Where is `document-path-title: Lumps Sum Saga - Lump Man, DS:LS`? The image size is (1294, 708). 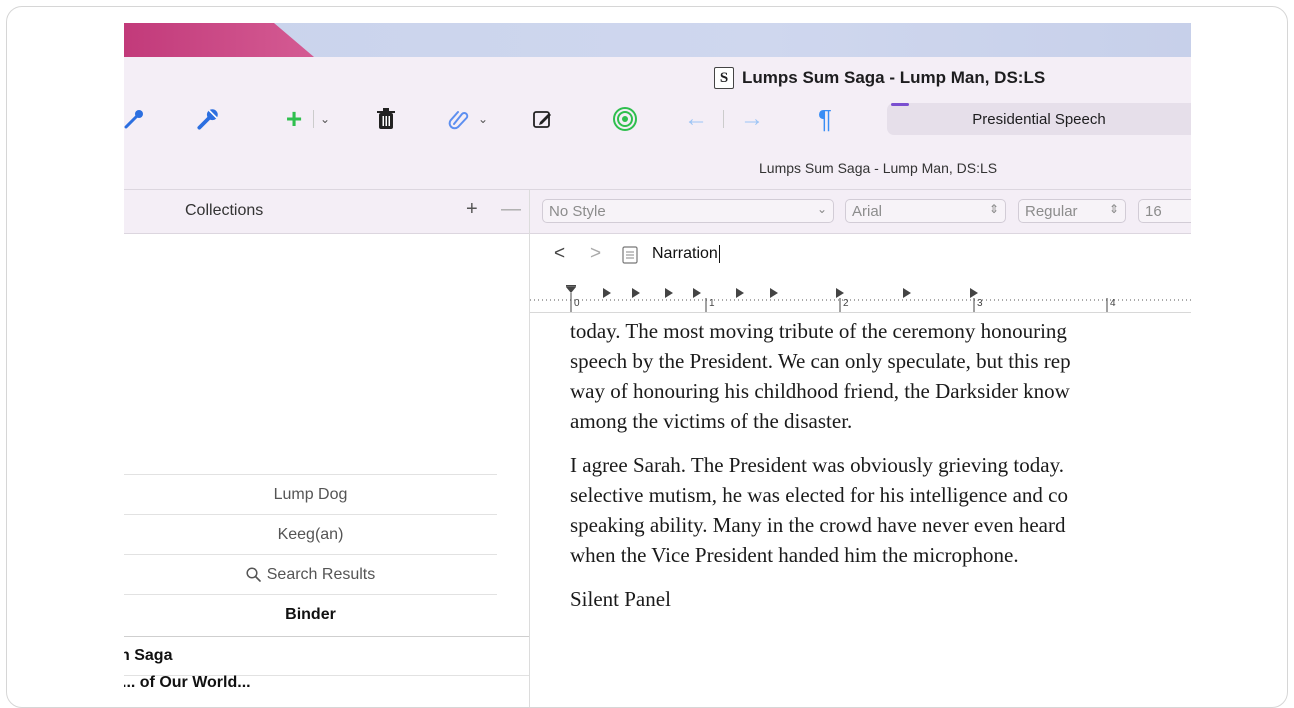
document-path-title: Lumps Sum Saga - Lump Man, DS:LS is located at coordinates (878, 168).